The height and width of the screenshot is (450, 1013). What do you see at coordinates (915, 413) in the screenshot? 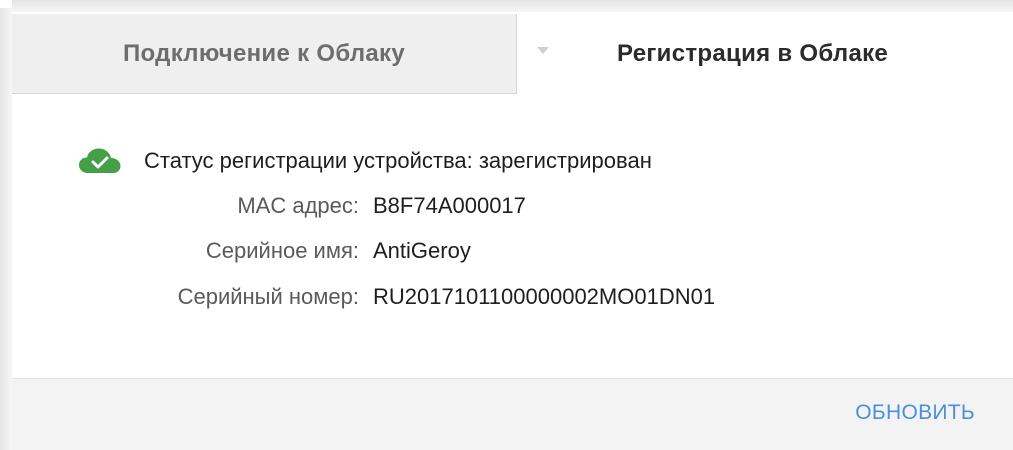
I see `refresh-button: ОБНОВИТЬ` at bounding box center [915, 413].